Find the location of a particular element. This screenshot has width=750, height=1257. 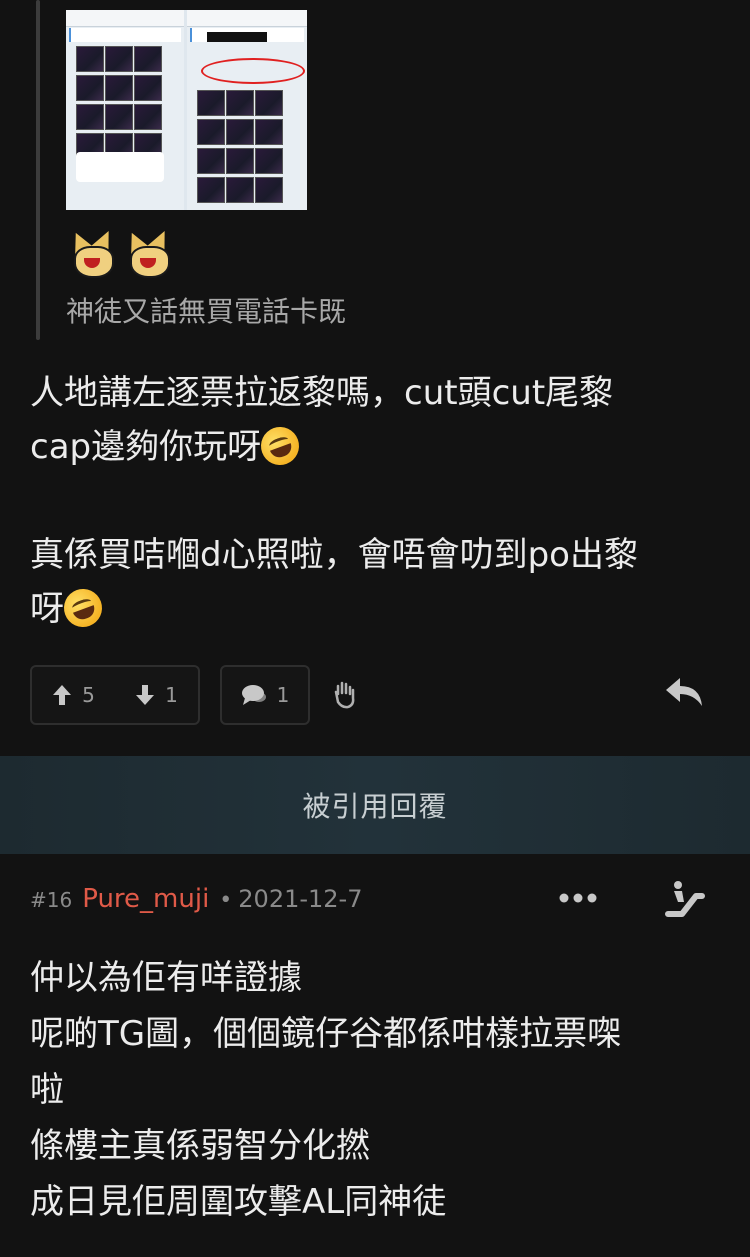

post-actions: 5 1 1 is located at coordinates (195, 695).